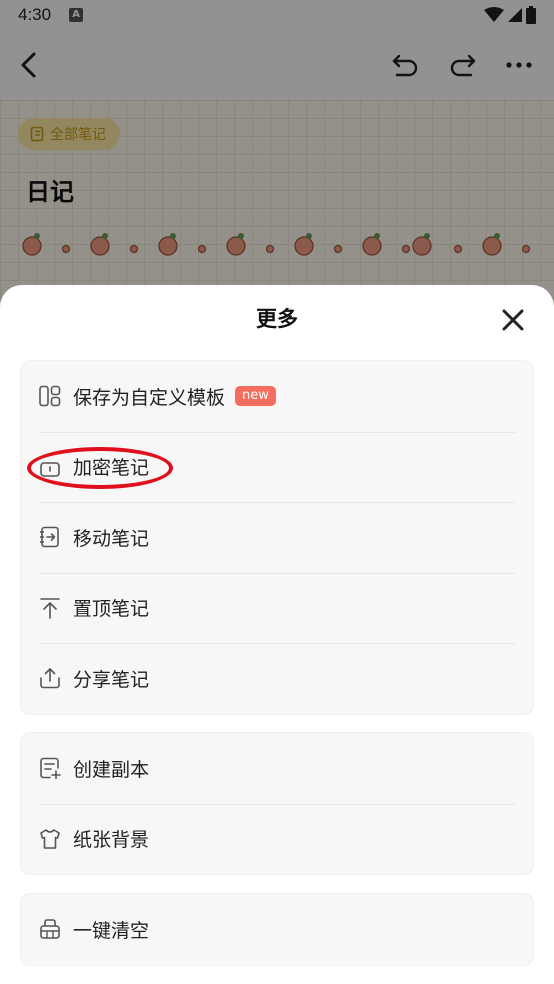  I want to click on options-group-2: 创建副本 纸张背景, so click(277, 803).